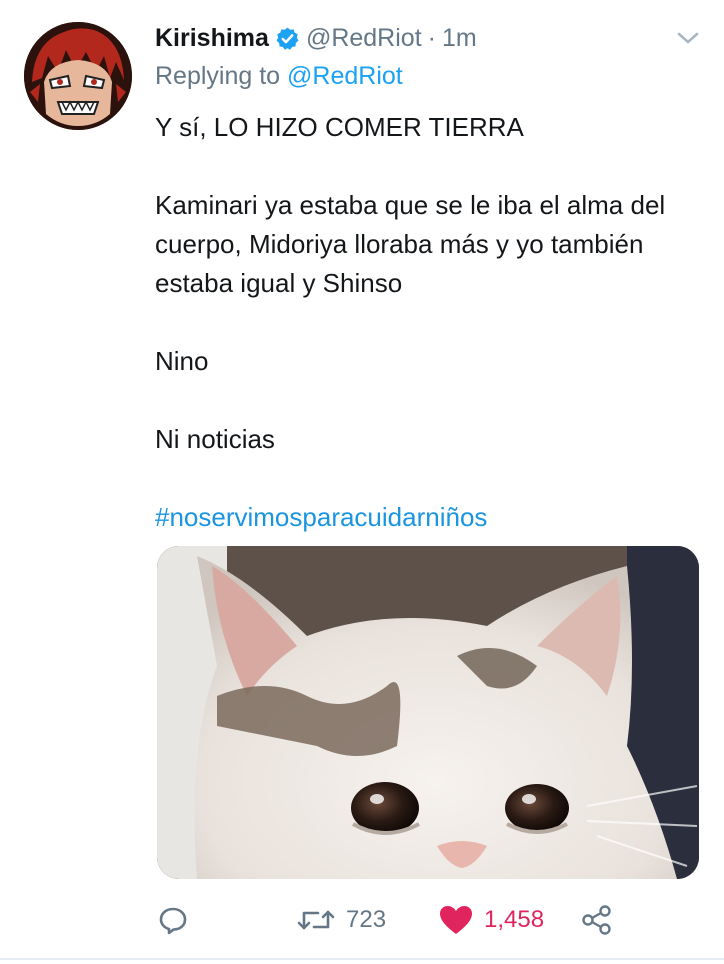  Describe the element at coordinates (514, 919) in the screenshot. I see `like-count: 1,458` at that location.